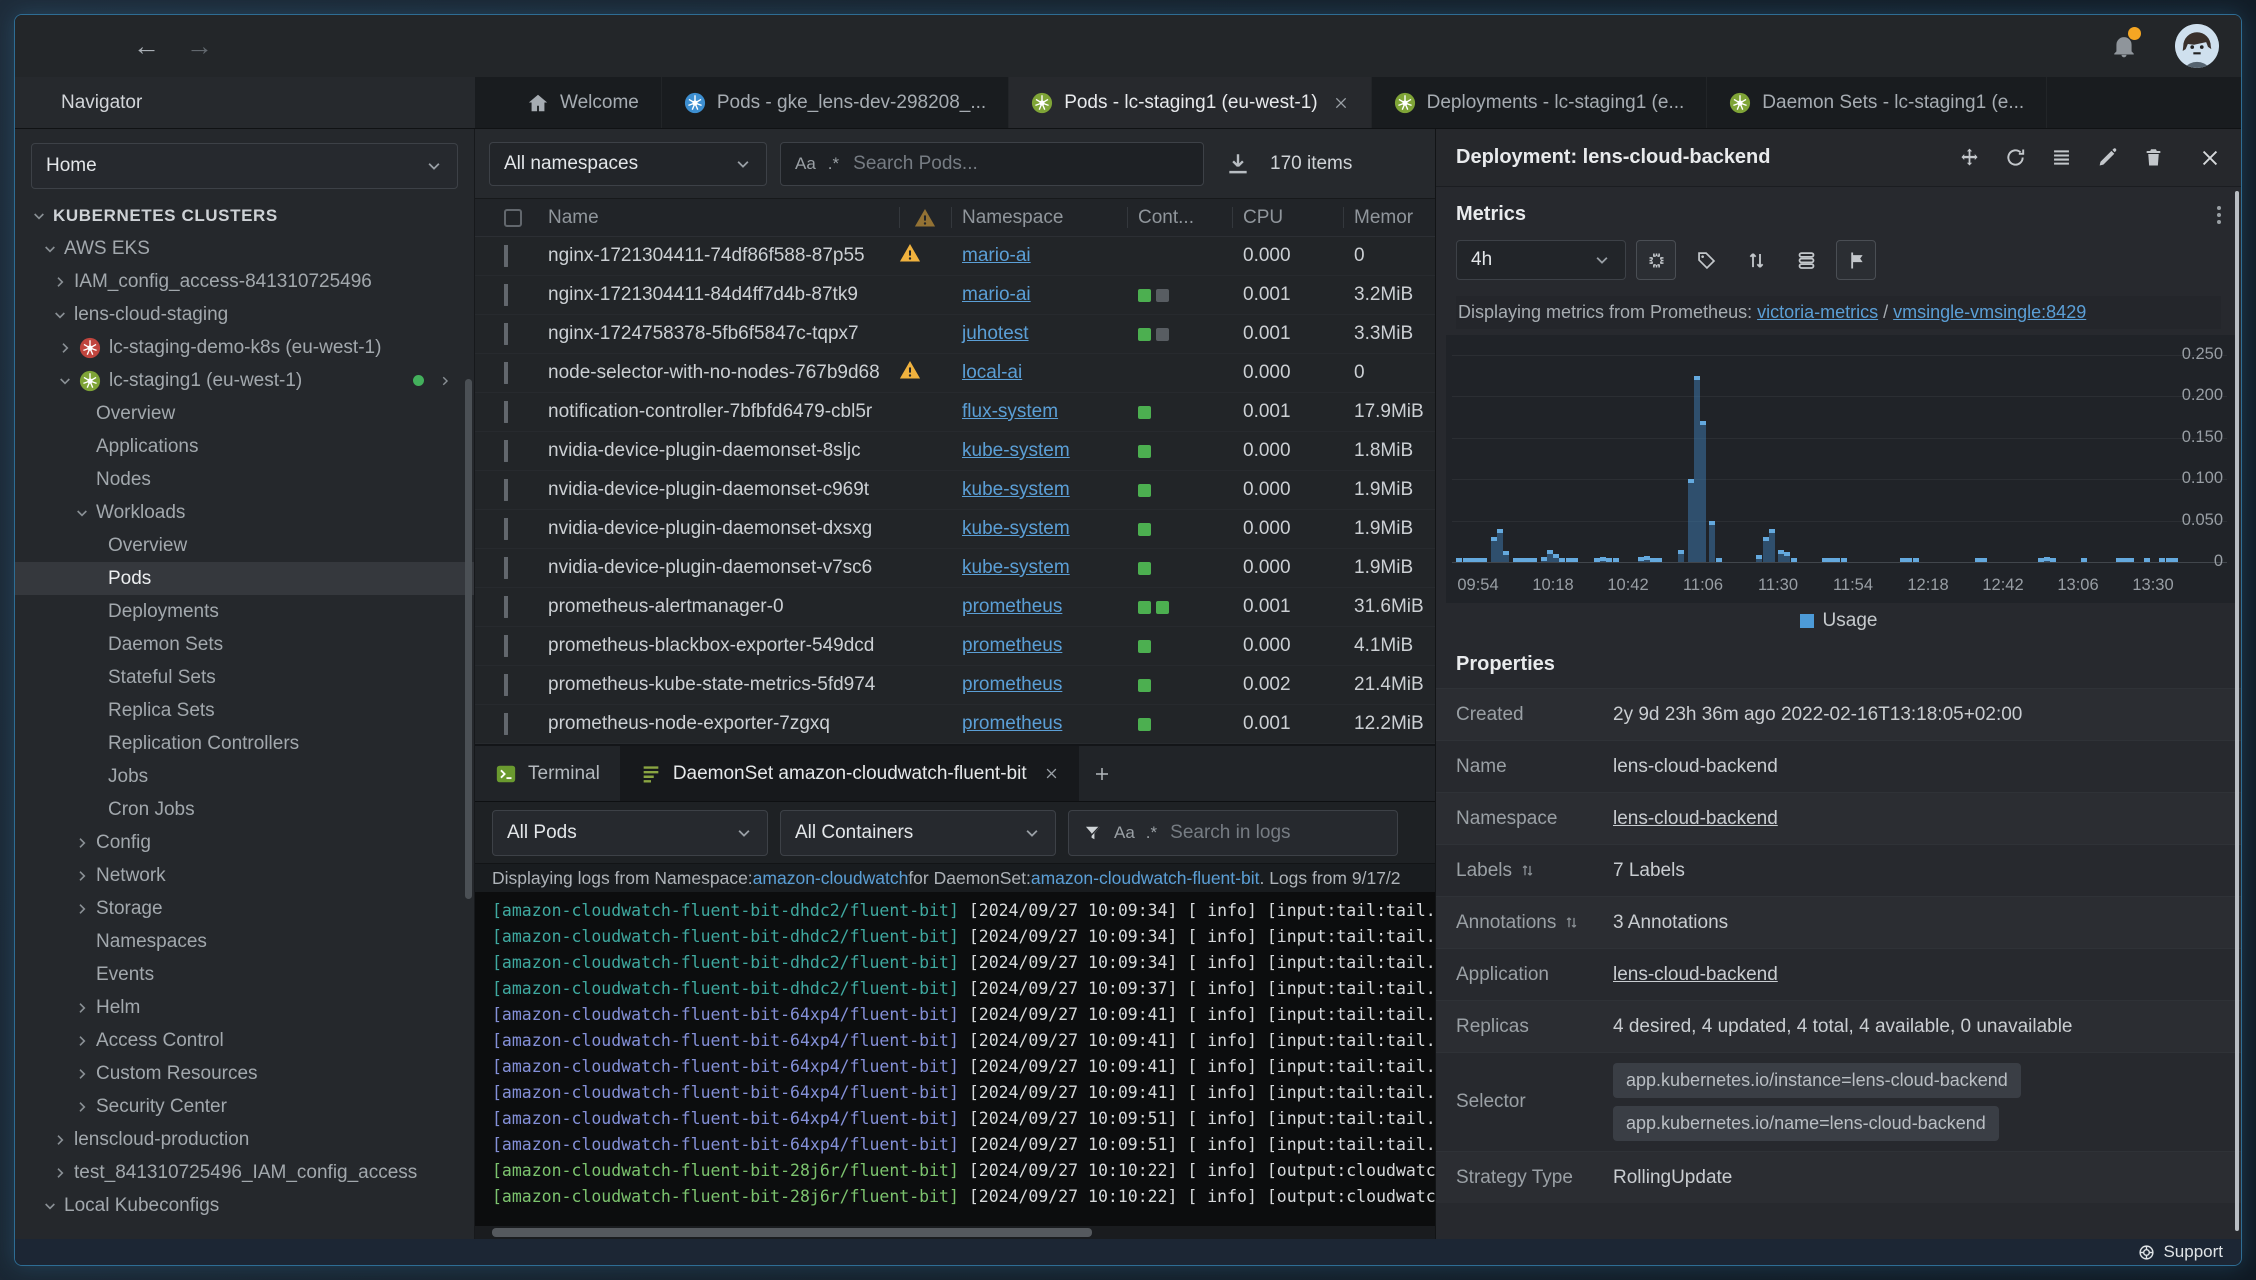 This screenshot has height=1280, width=2256. What do you see at coordinates (1389, 217) in the screenshot?
I see `column-header-memory: Memor` at bounding box center [1389, 217].